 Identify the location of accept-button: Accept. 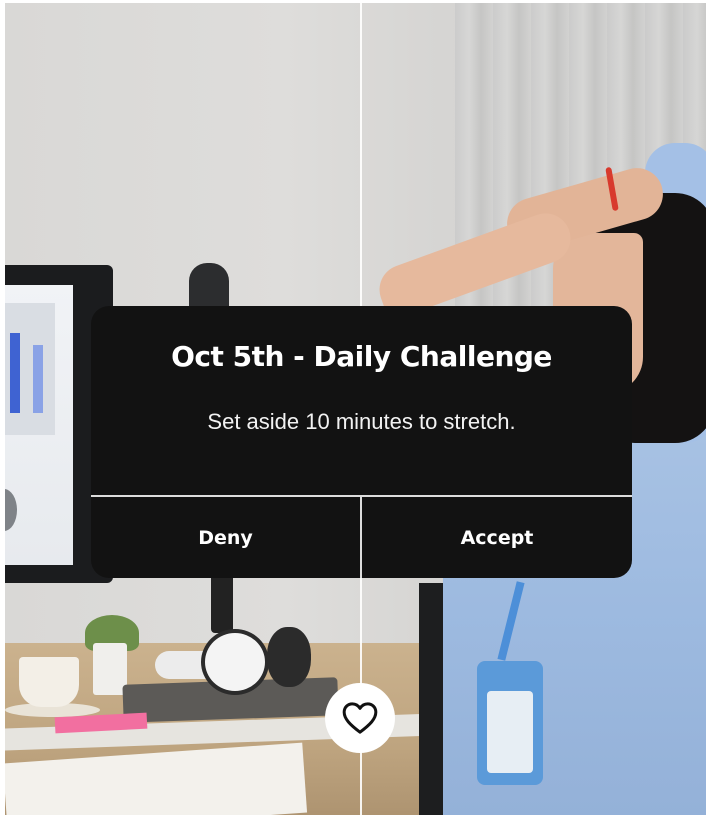
(497, 537).